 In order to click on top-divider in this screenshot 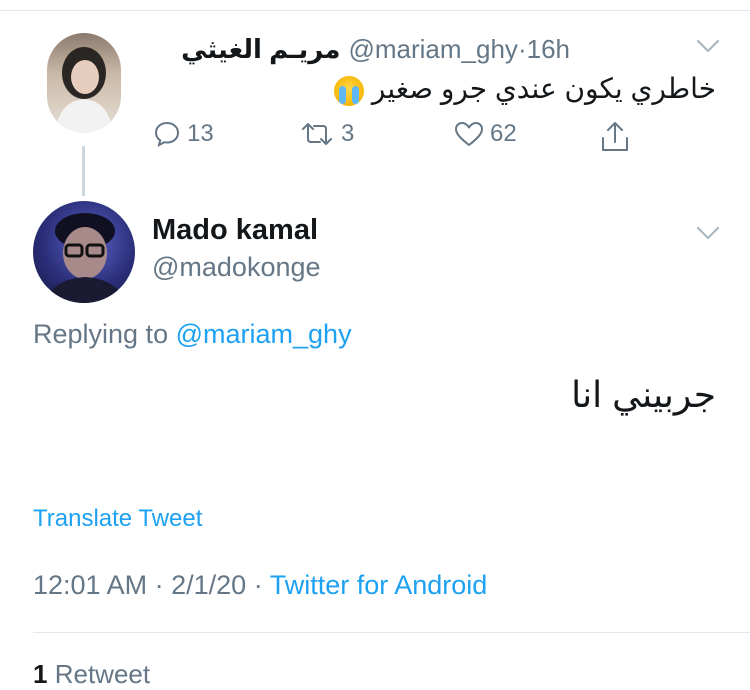, I will do `click(375, 10)`.